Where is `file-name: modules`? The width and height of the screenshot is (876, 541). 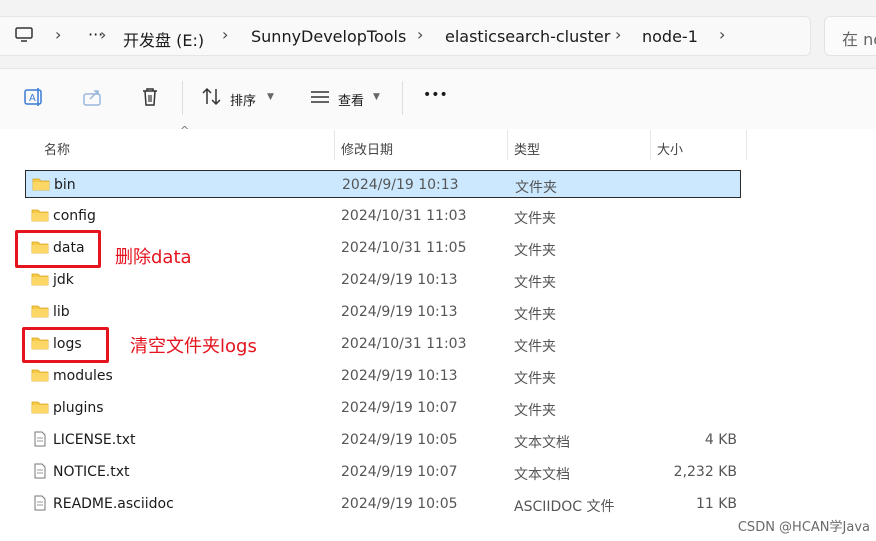
file-name: modules is located at coordinates (83, 376).